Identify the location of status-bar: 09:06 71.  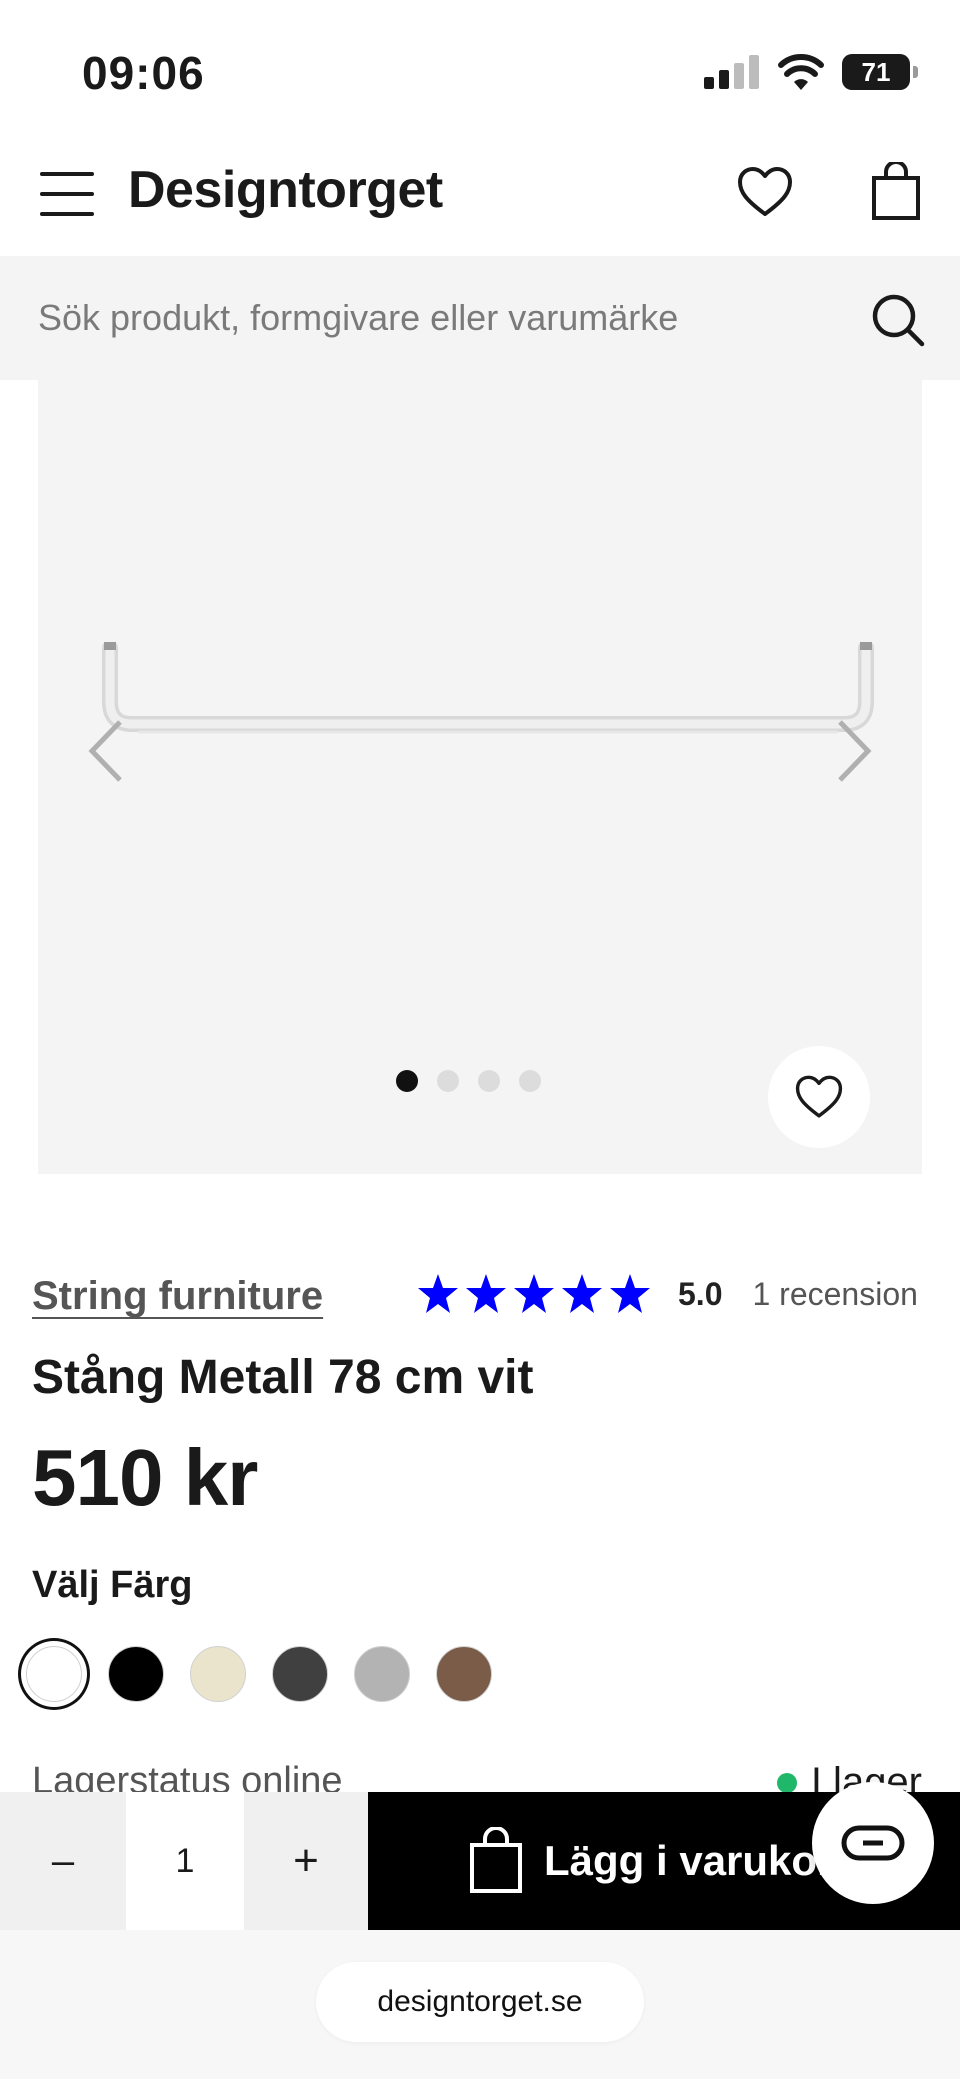
(480, 70).